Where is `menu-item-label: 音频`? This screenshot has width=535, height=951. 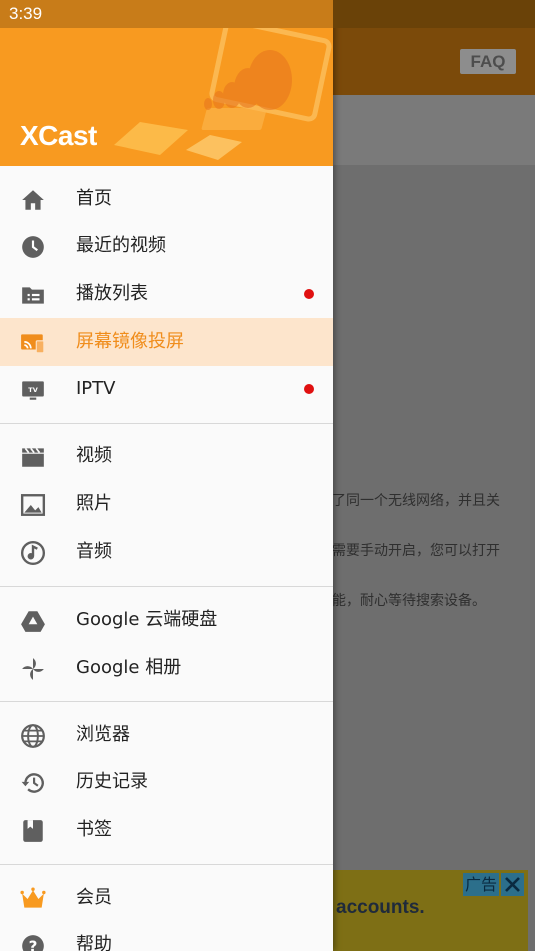 menu-item-label: 音频 is located at coordinates (94, 551).